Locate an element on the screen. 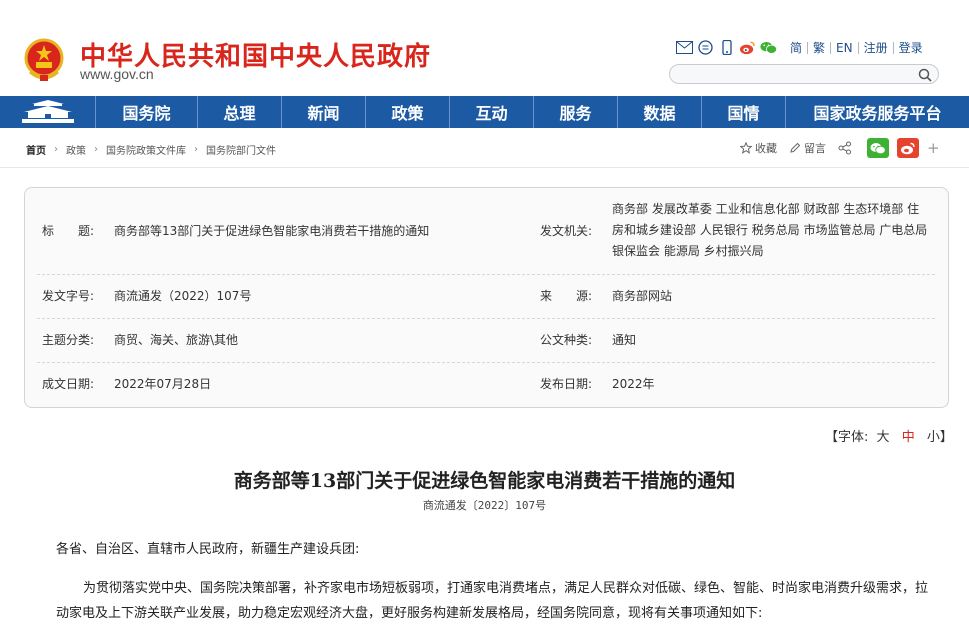  lang-simplified-link: 简 is located at coordinates (797, 47).